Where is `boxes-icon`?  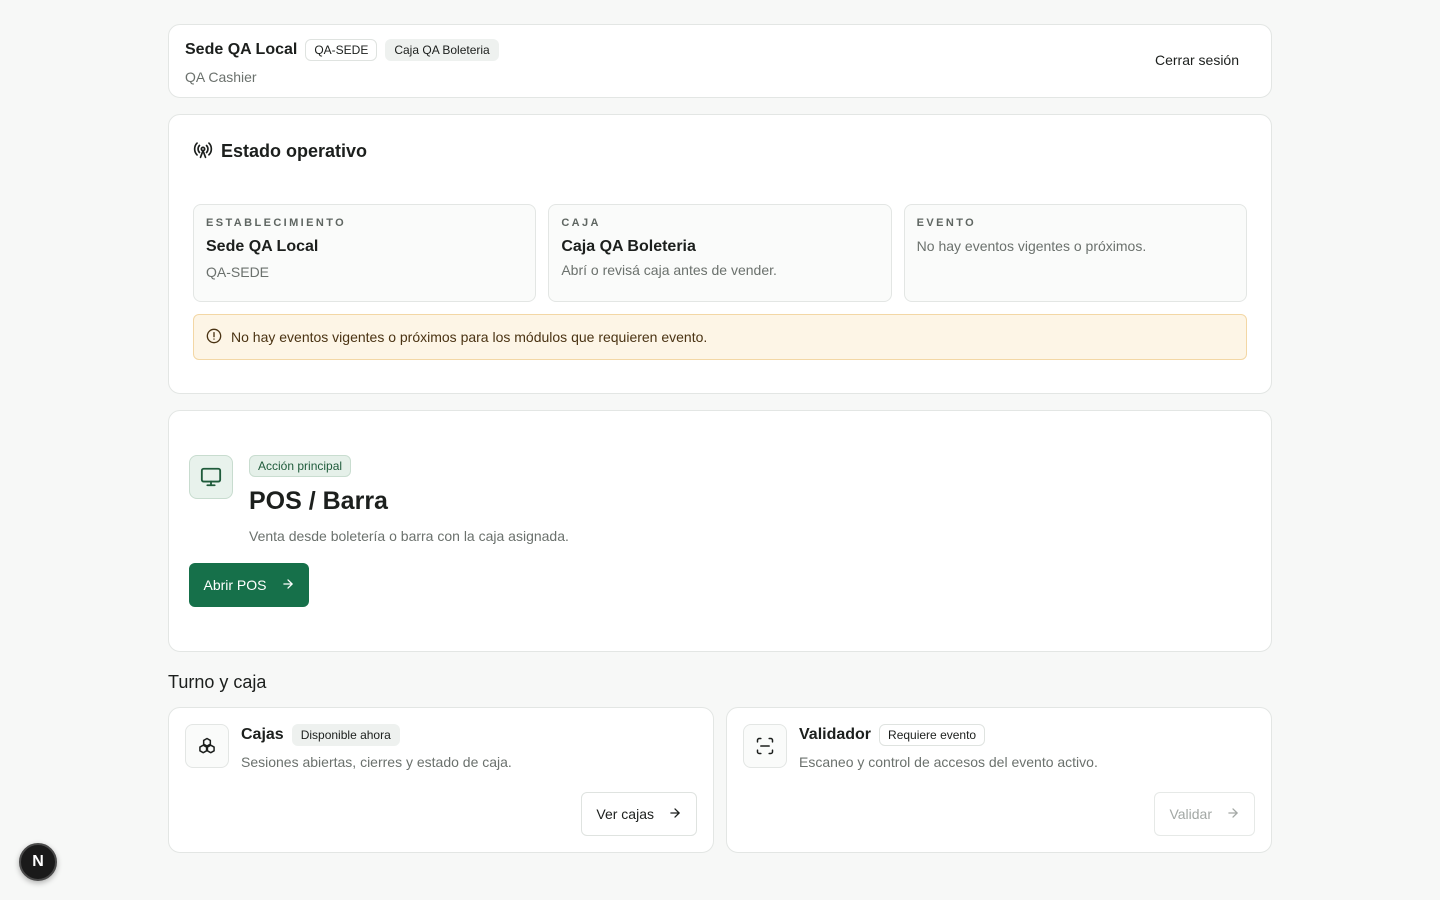 boxes-icon is located at coordinates (207, 746).